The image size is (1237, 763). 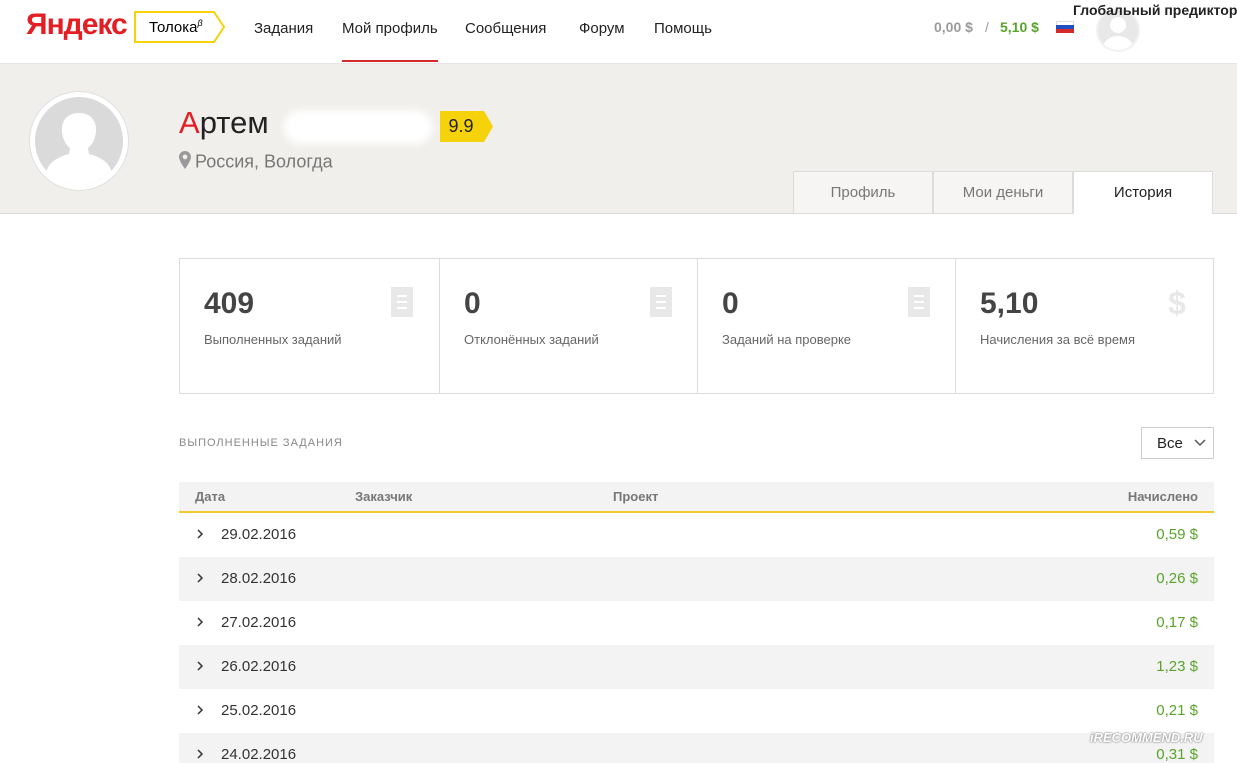 What do you see at coordinates (264, 161) in the screenshot?
I see `location-text: Россия, Вологда` at bounding box center [264, 161].